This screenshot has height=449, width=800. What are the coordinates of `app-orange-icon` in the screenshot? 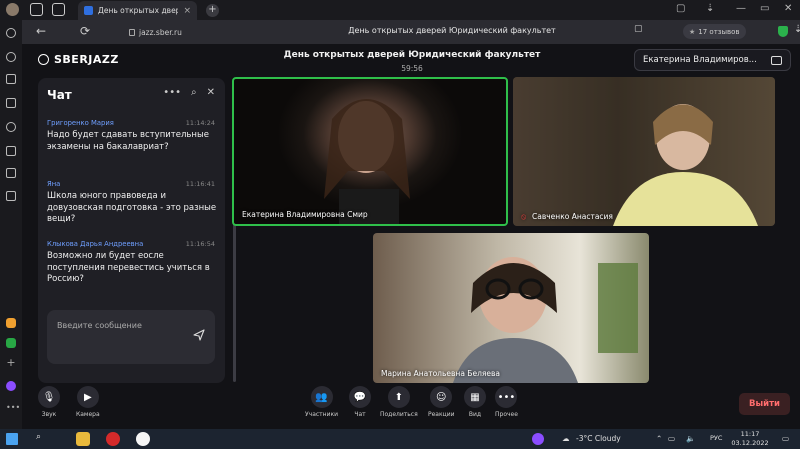 It's located at (11, 323).